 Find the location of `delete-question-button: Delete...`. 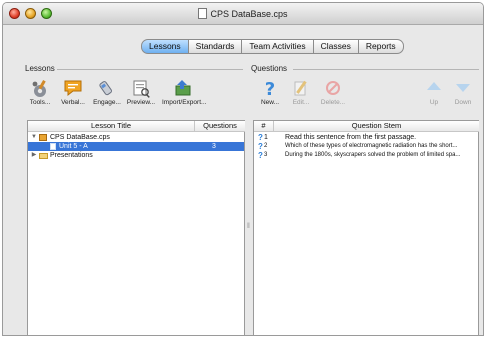

delete-question-button: Delete... is located at coordinates (333, 92).